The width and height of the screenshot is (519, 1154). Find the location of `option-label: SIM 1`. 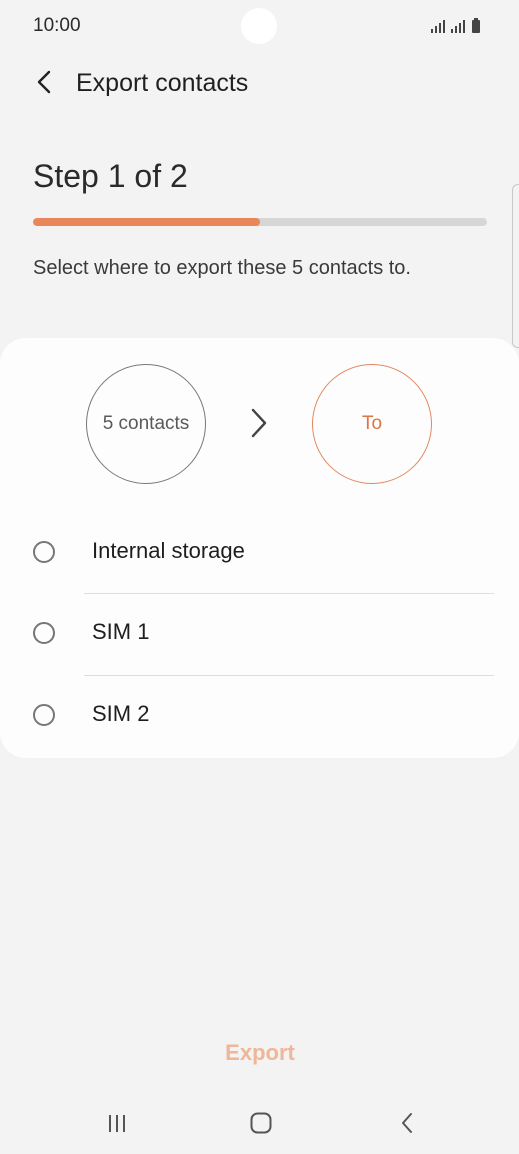

option-label: SIM 1 is located at coordinates (121, 631).